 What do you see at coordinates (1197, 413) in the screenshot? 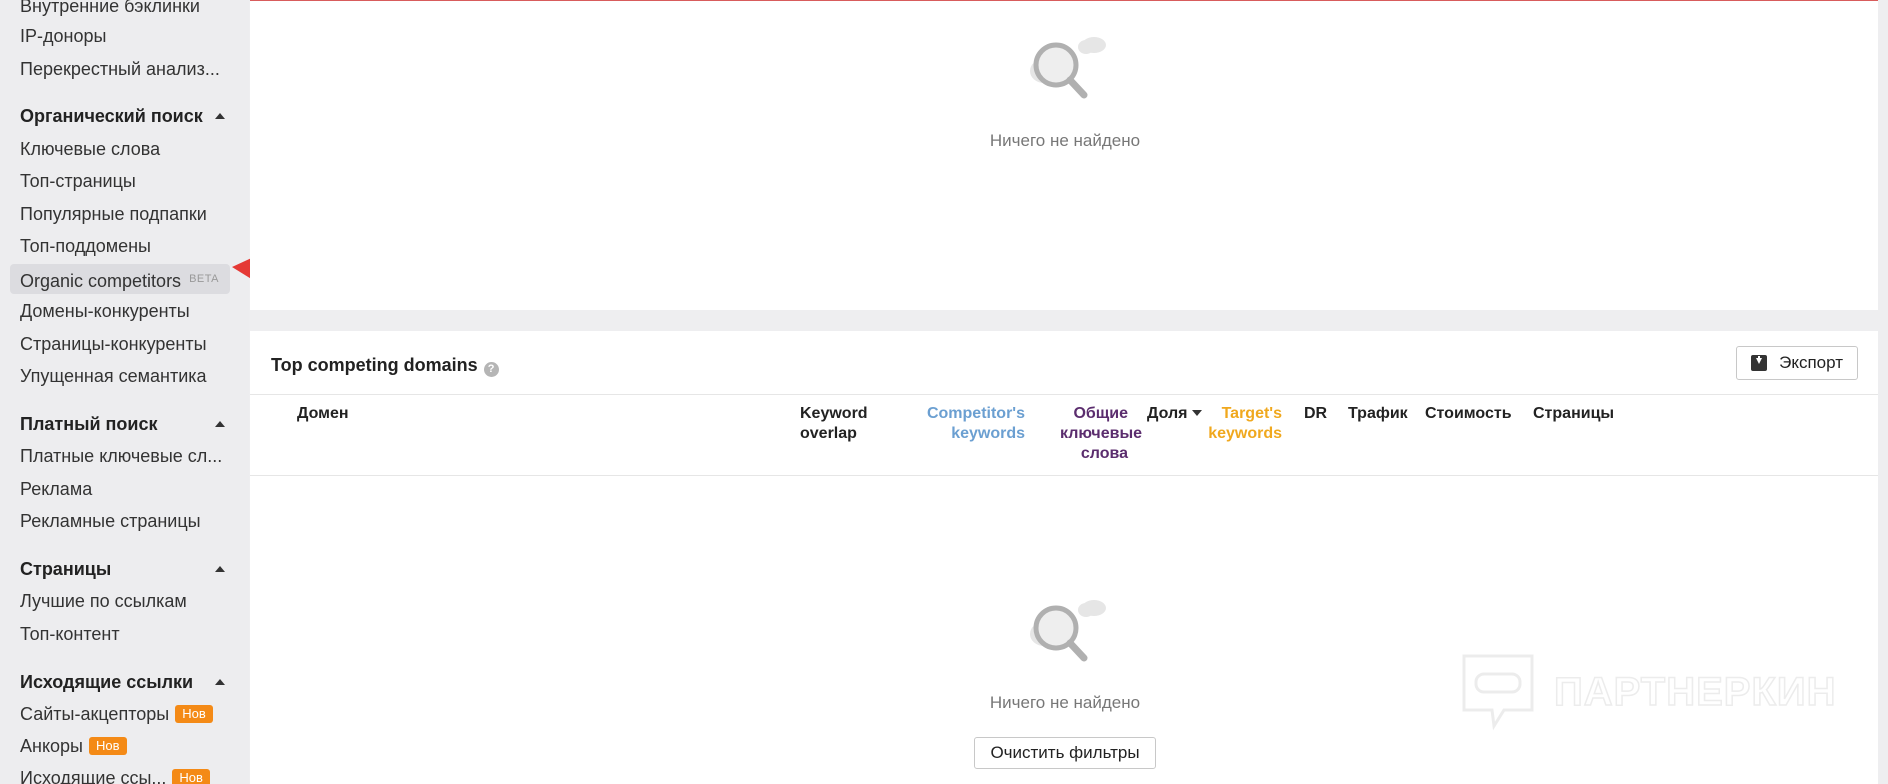
I see `sort-desc-icon` at bounding box center [1197, 413].